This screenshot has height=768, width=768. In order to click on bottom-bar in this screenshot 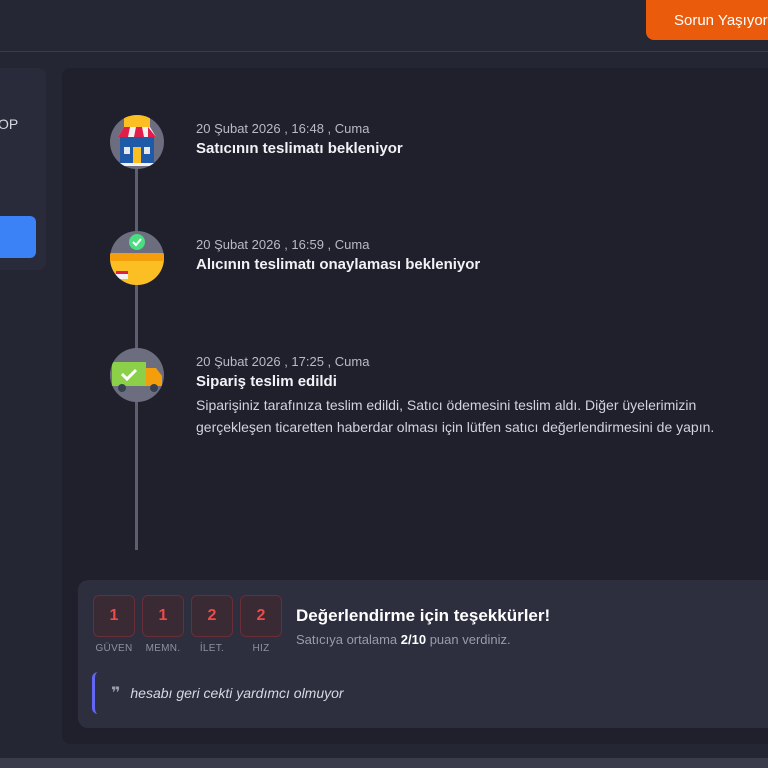, I will do `click(384, 763)`.